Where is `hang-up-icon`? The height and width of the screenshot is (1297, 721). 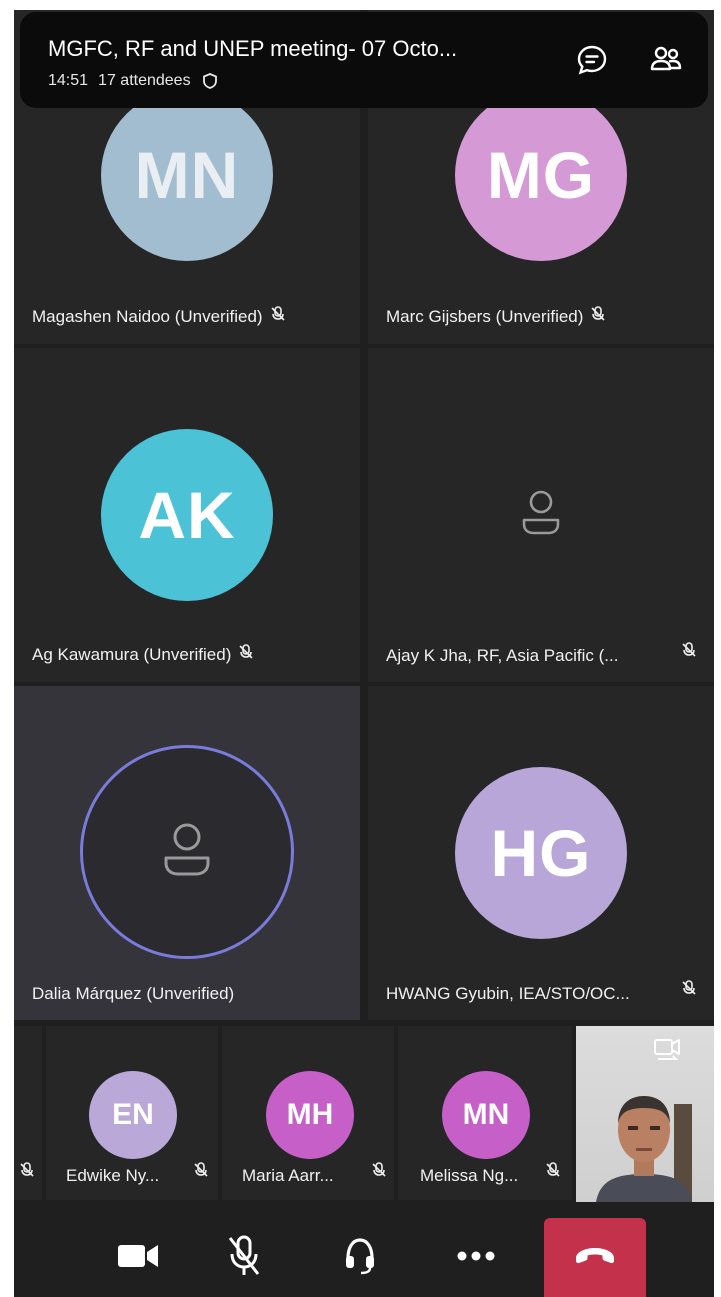
hang-up-icon is located at coordinates (595, 1257).